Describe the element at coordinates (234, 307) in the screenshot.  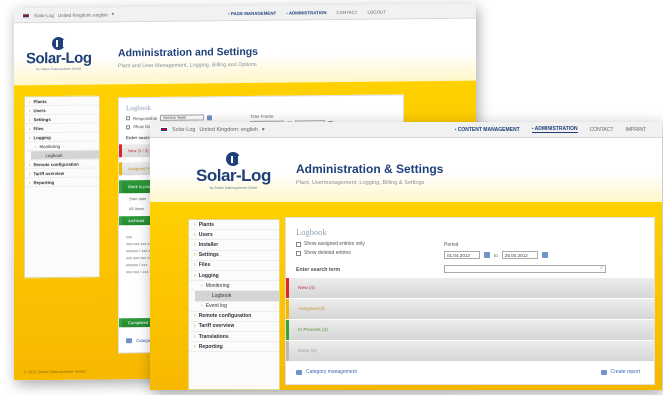
I see `sidebar-item-event-log: Event log` at that location.